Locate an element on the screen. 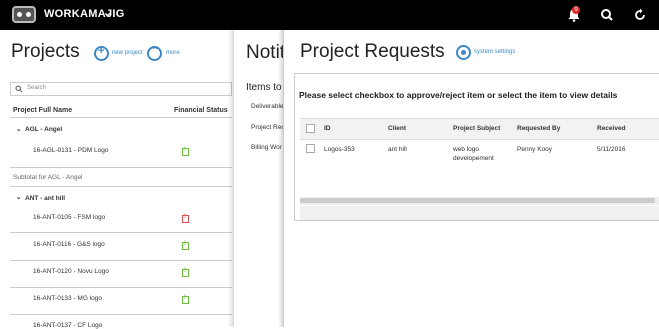 The image size is (659, 329). top-bar: WORKAMAJIG ⌄ 9 is located at coordinates (329, 15).